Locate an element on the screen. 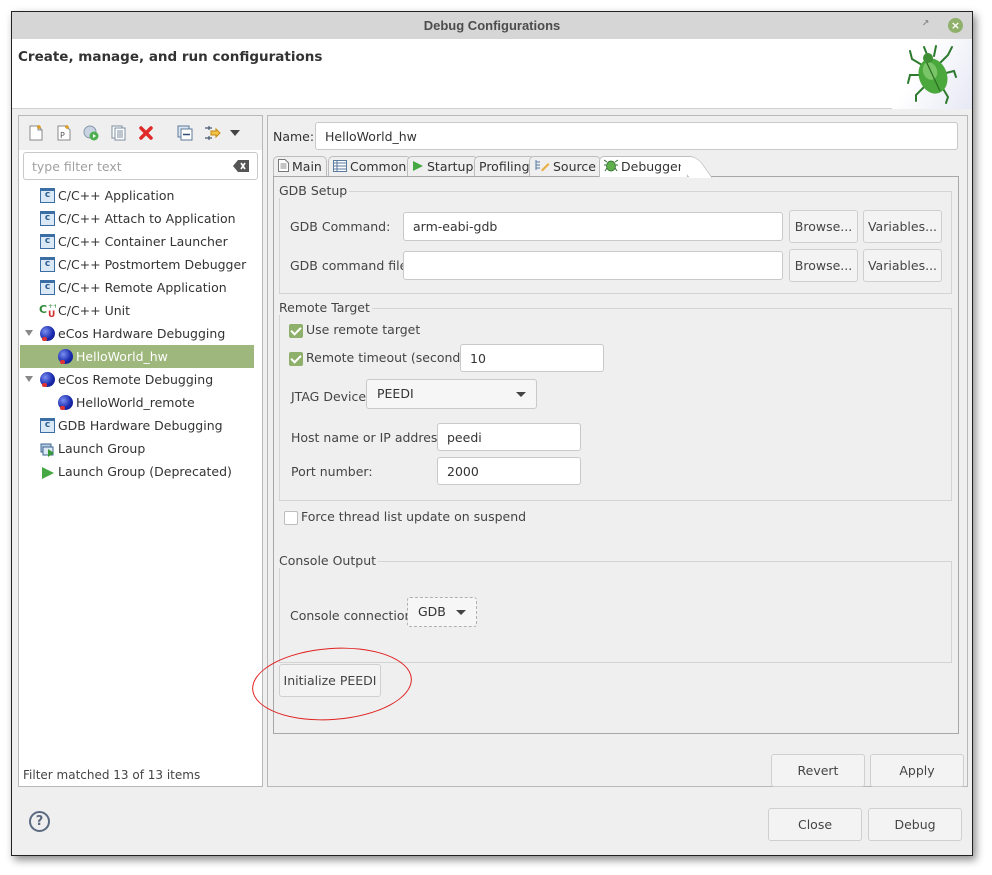  use-remote-target-label: Use remote target is located at coordinates (363, 329).